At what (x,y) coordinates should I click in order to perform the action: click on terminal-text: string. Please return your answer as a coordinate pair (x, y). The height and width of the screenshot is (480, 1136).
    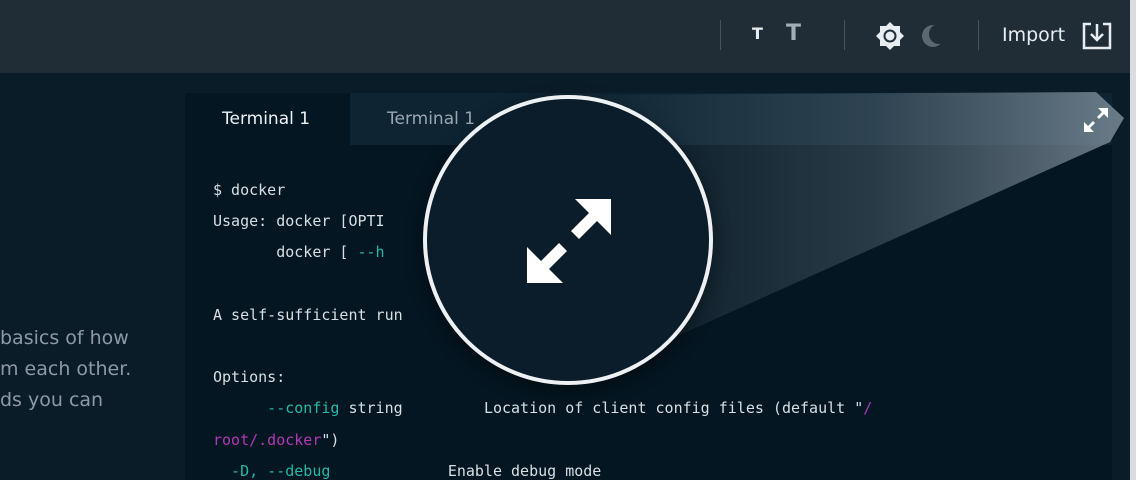
    Looking at the image, I should click on (402, 408).